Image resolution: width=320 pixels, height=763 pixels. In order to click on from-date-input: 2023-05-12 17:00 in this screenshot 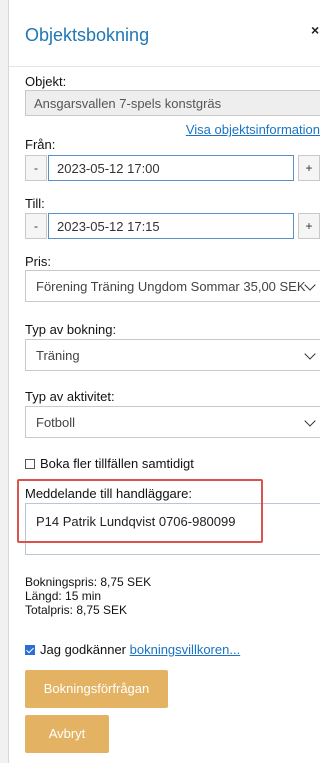, I will do `click(171, 168)`.